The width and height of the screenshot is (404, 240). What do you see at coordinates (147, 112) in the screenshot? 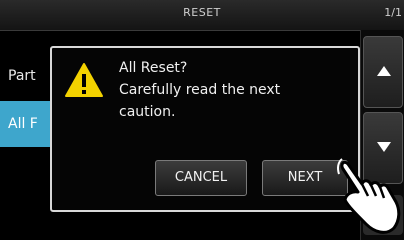
I see `dialog-message-line: caution.` at bounding box center [147, 112].